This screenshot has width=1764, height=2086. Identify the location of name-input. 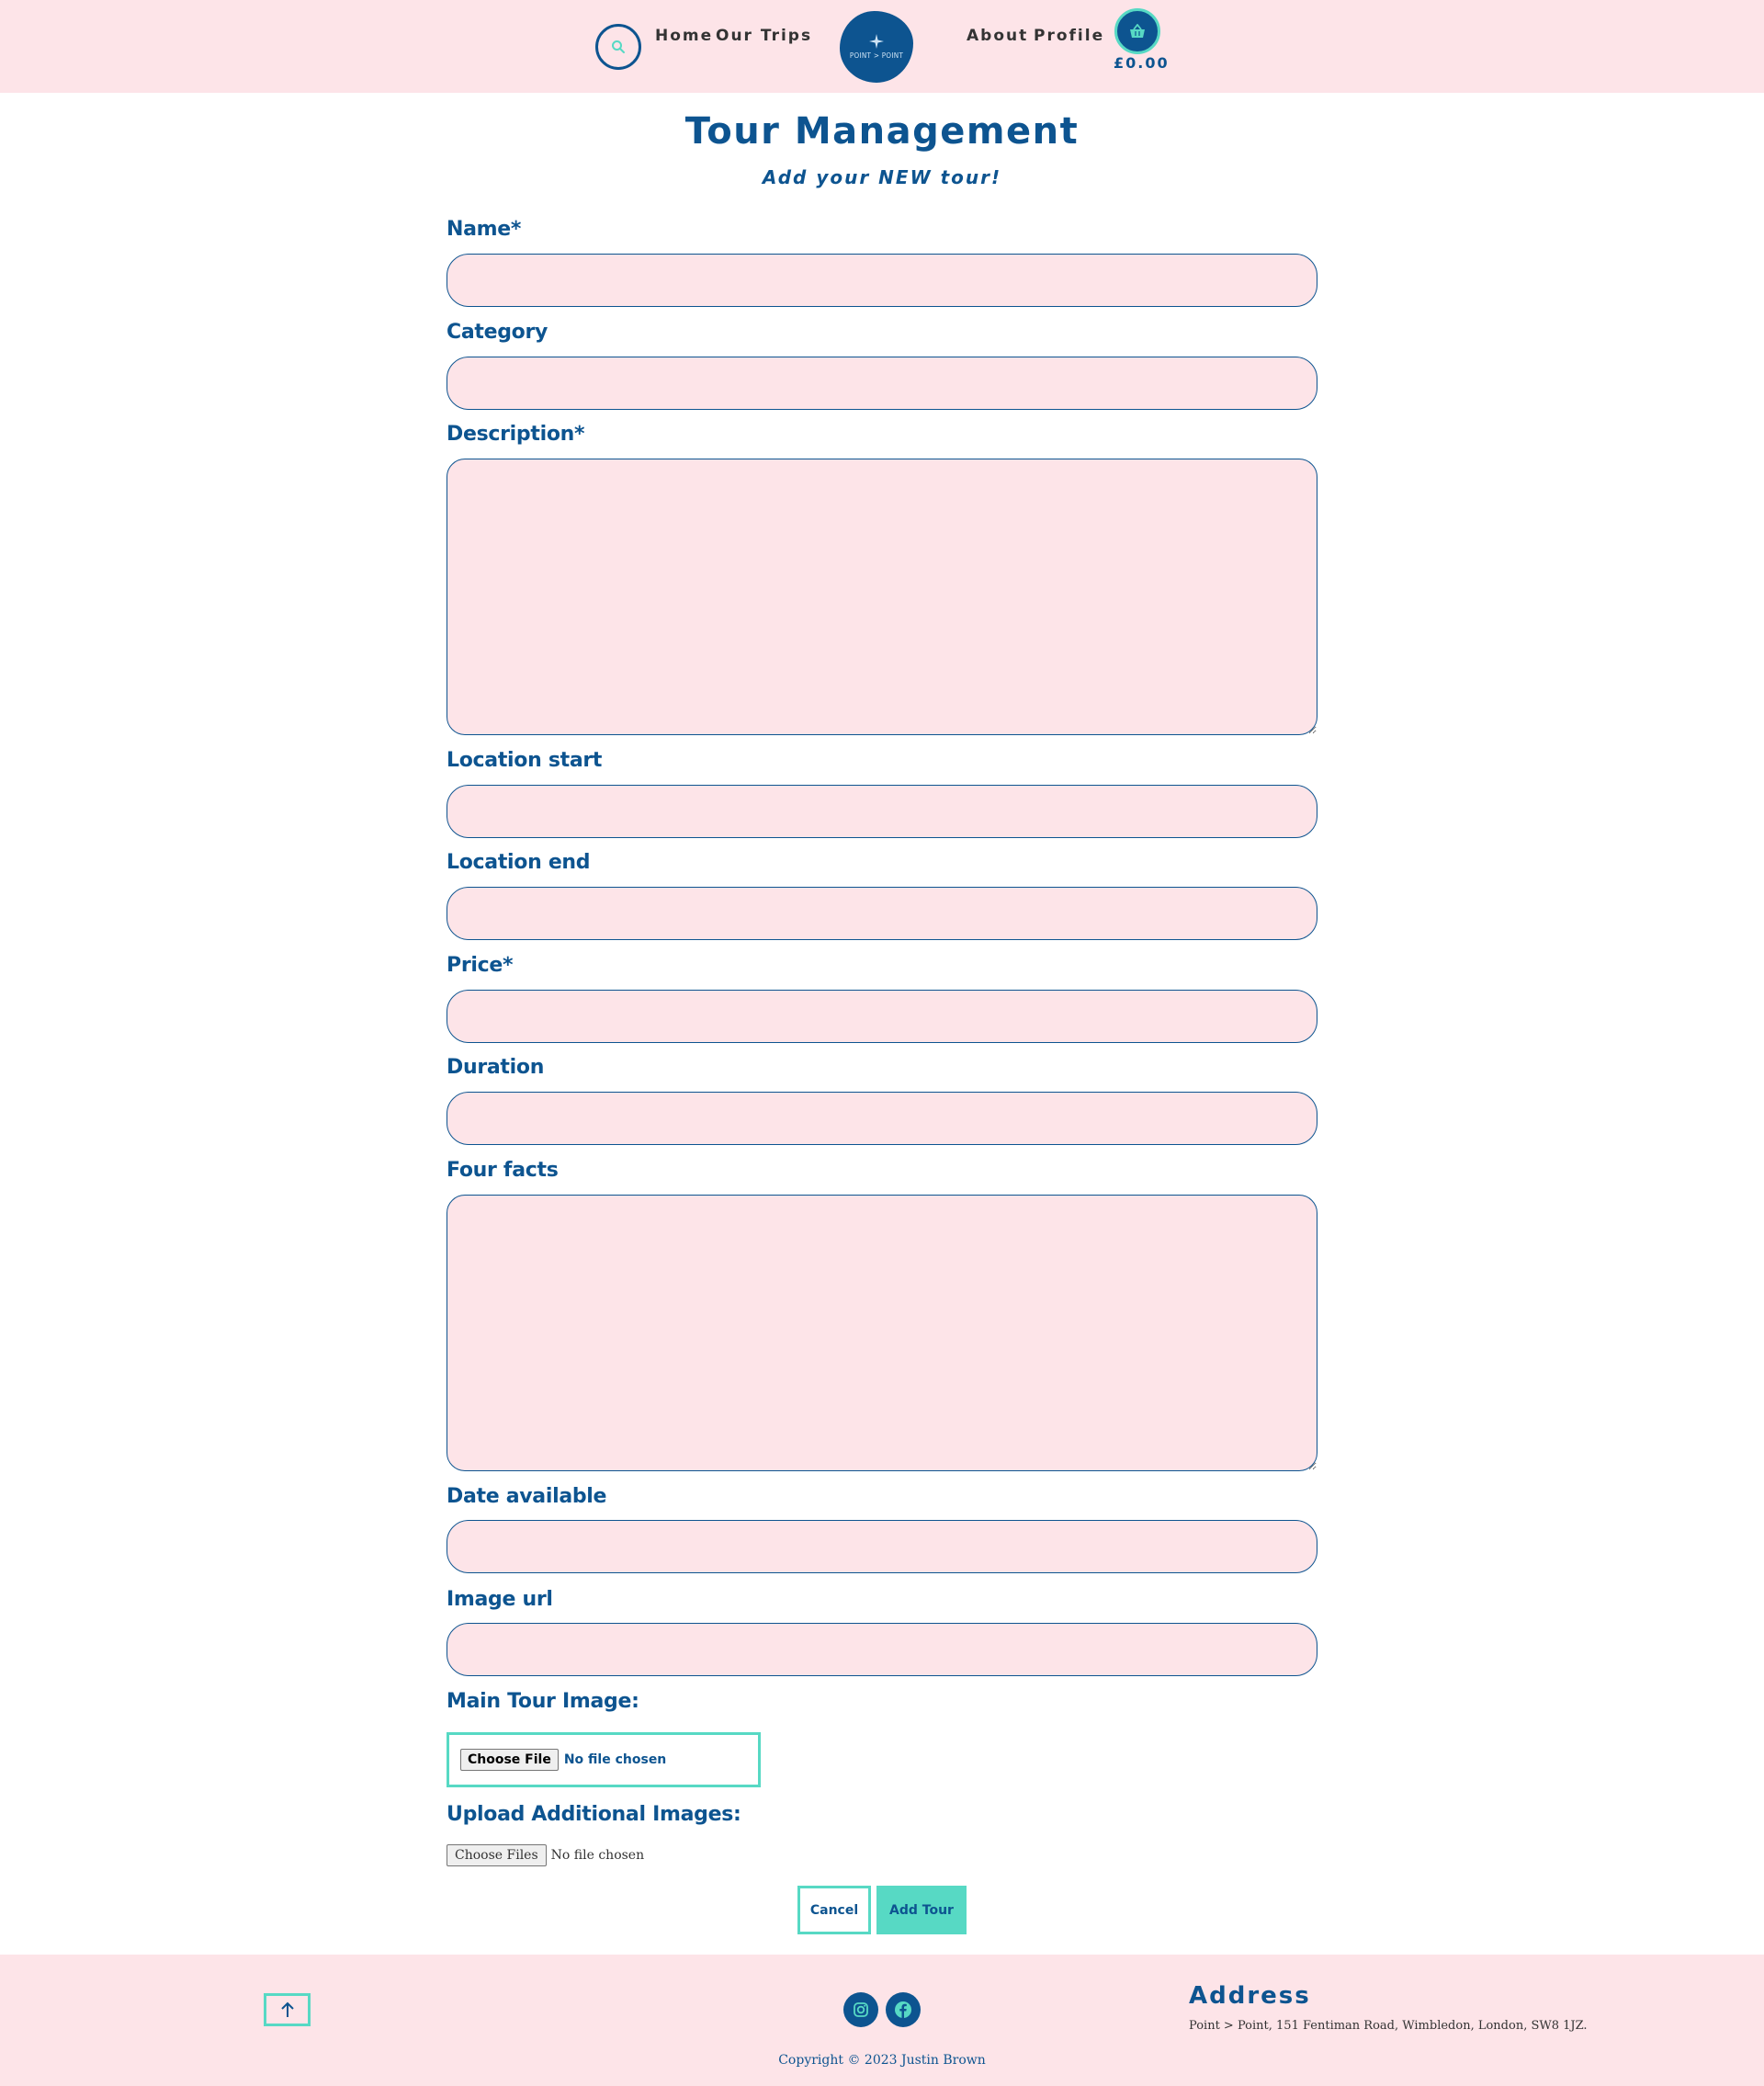
(882, 280).